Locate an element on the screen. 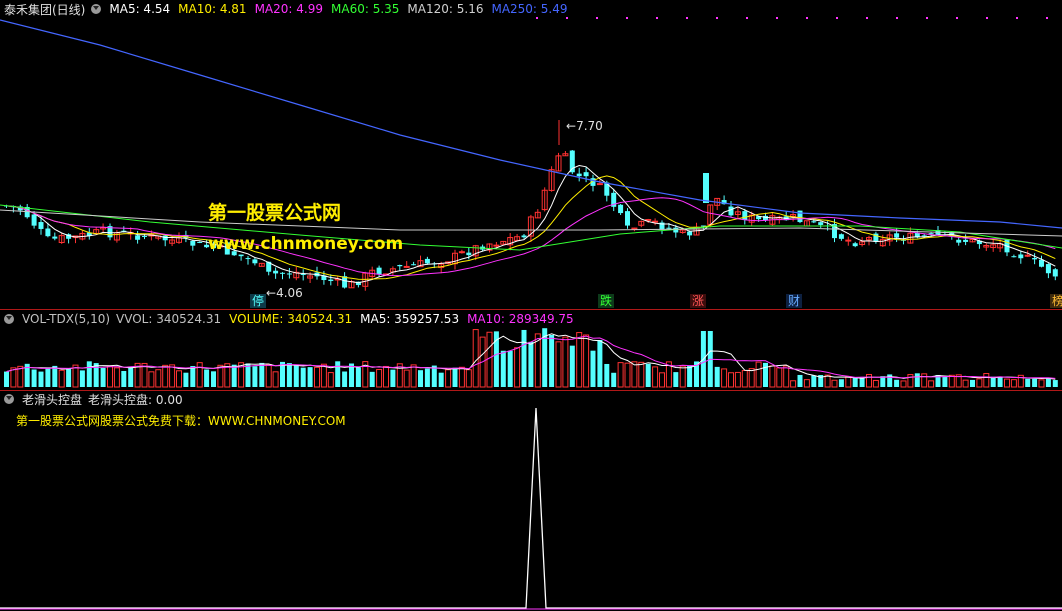  volume-indicator-name: VOL-TDX(5,10) is located at coordinates (66, 319).